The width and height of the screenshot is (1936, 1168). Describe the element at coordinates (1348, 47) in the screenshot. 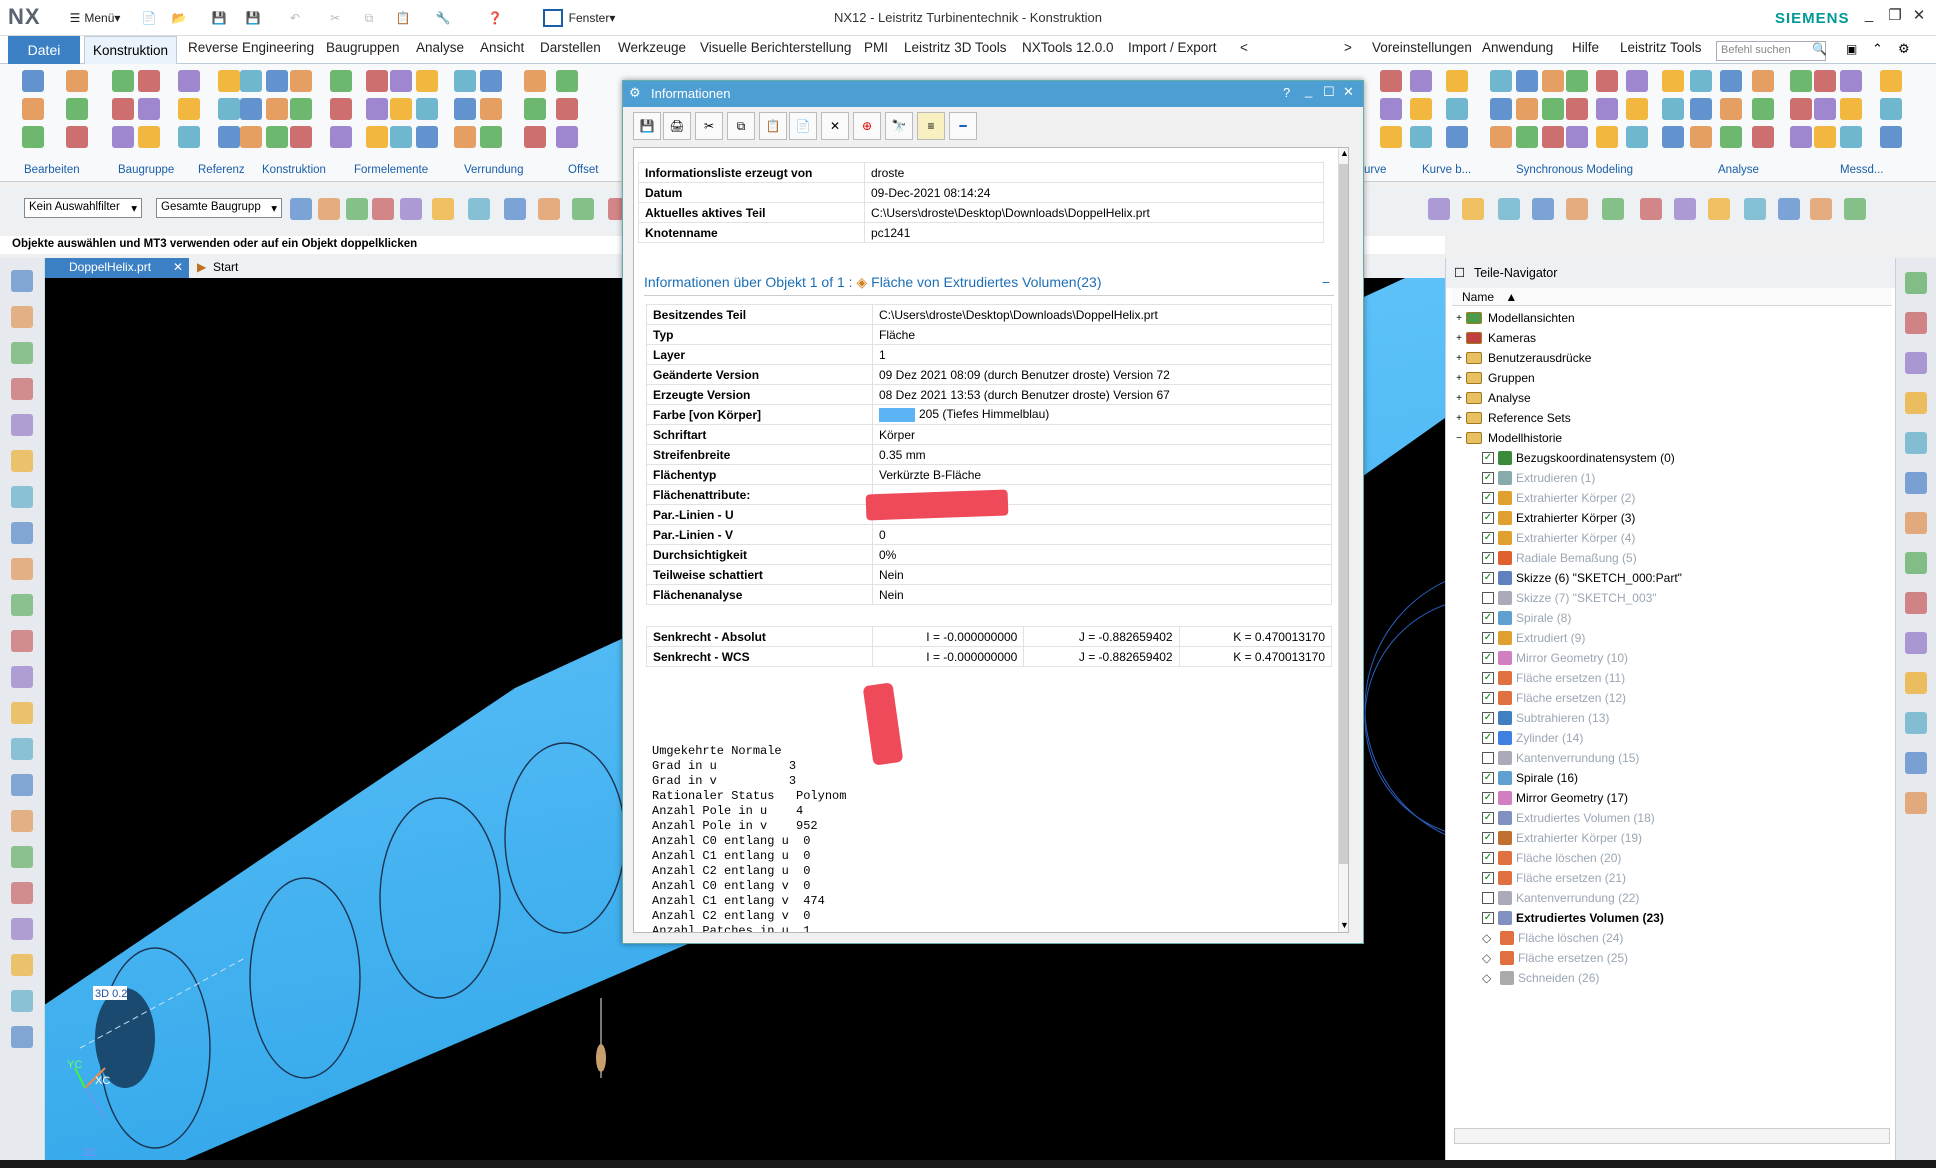

I see `tab-scroll-right: >` at that location.